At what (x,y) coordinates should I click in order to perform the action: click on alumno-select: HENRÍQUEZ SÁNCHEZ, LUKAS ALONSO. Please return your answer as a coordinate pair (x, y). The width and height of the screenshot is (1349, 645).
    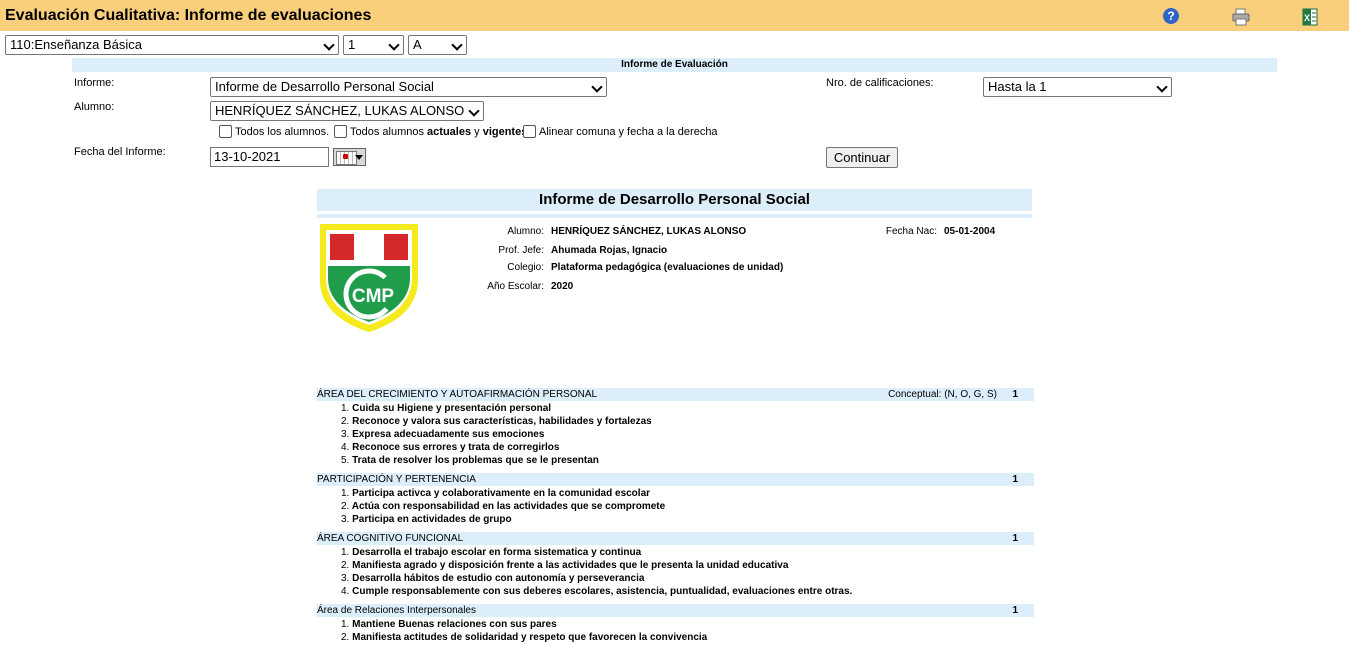
    Looking at the image, I should click on (347, 111).